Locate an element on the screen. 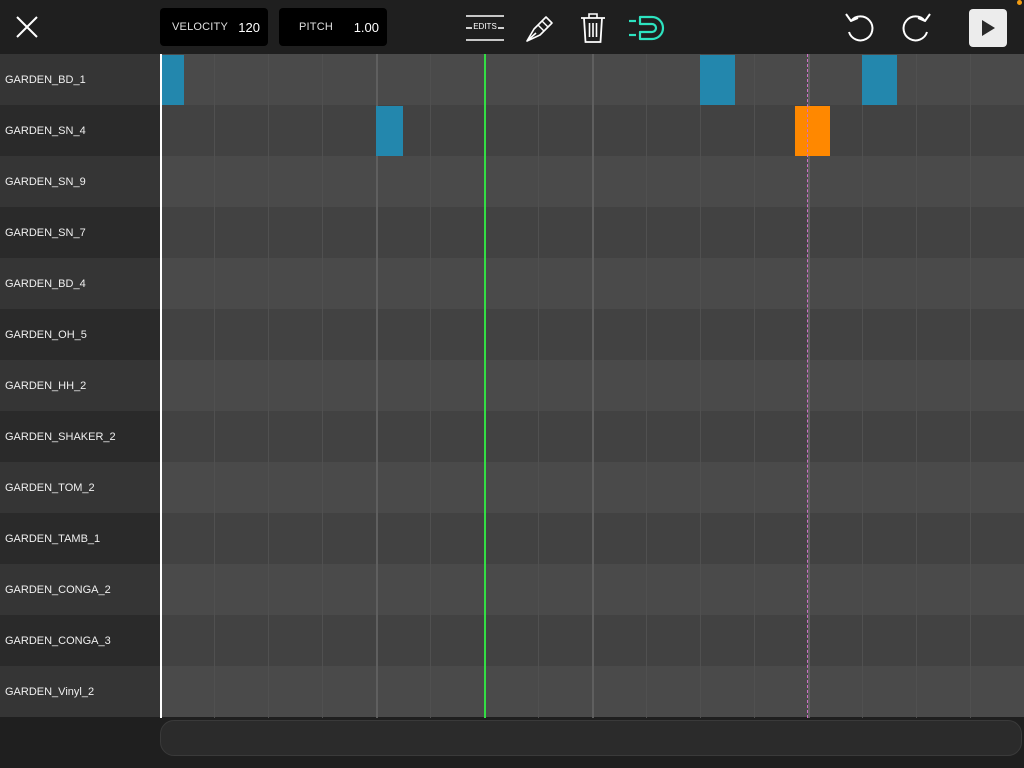 Image resolution: width=1024 pixels, height=768 pixels. track-label: GARDEN_BD_1 is located at coordinates (80, 79).